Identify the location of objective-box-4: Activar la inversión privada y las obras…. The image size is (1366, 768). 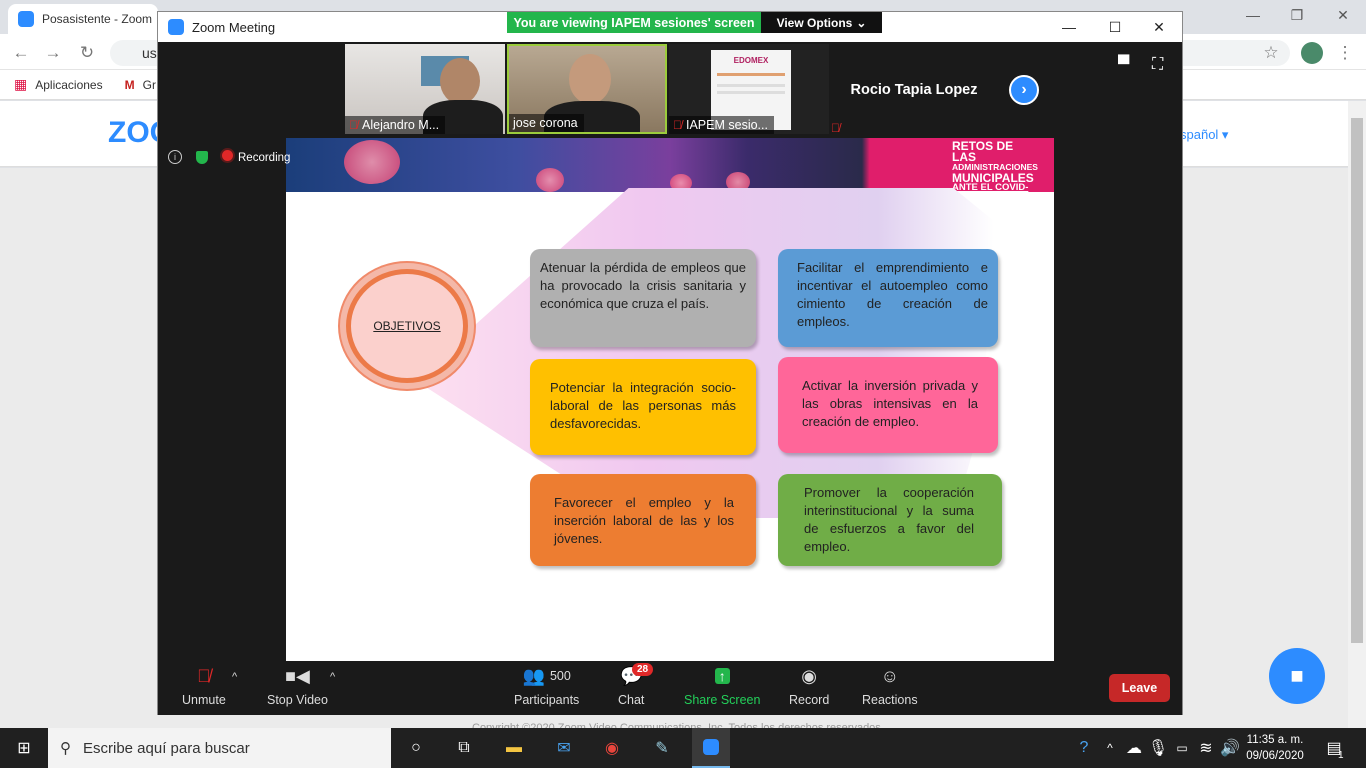
(888, 405).